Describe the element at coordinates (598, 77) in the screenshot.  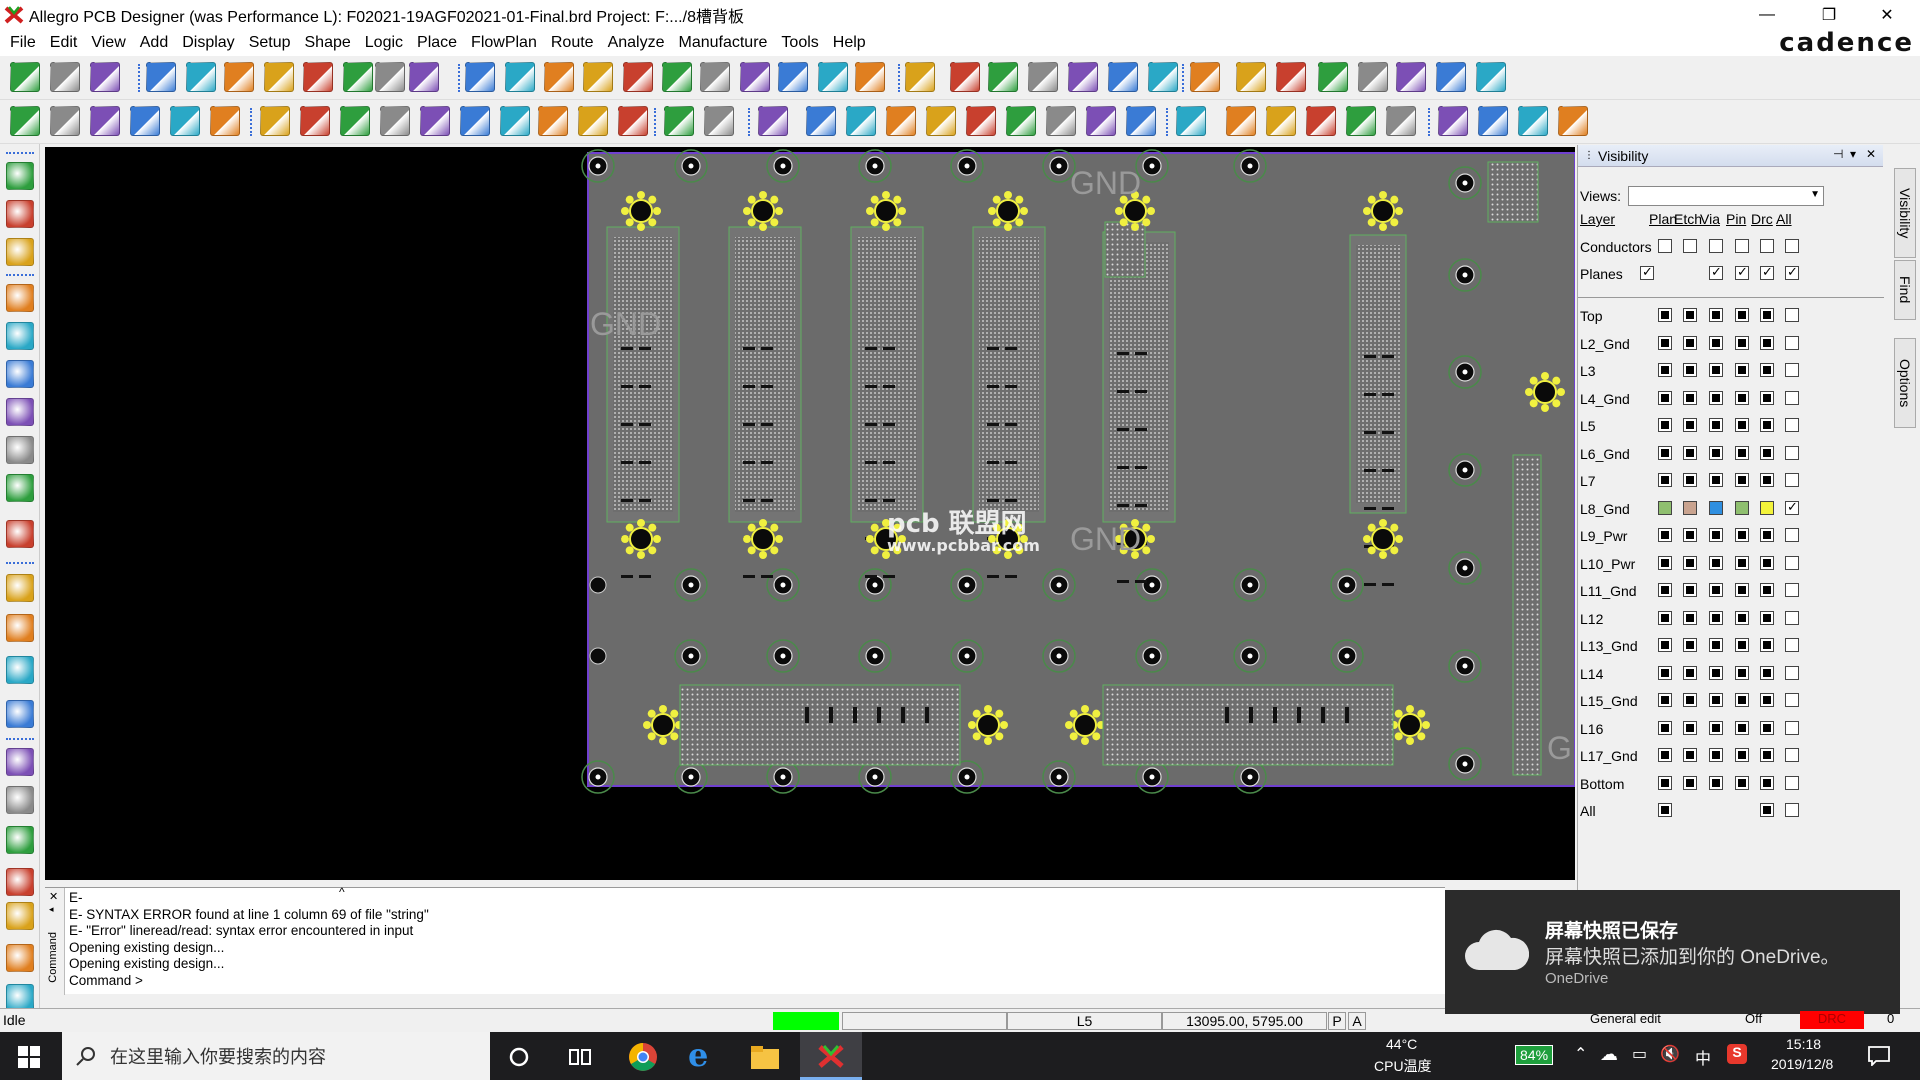
I see `zoom-points-icon` at that location.